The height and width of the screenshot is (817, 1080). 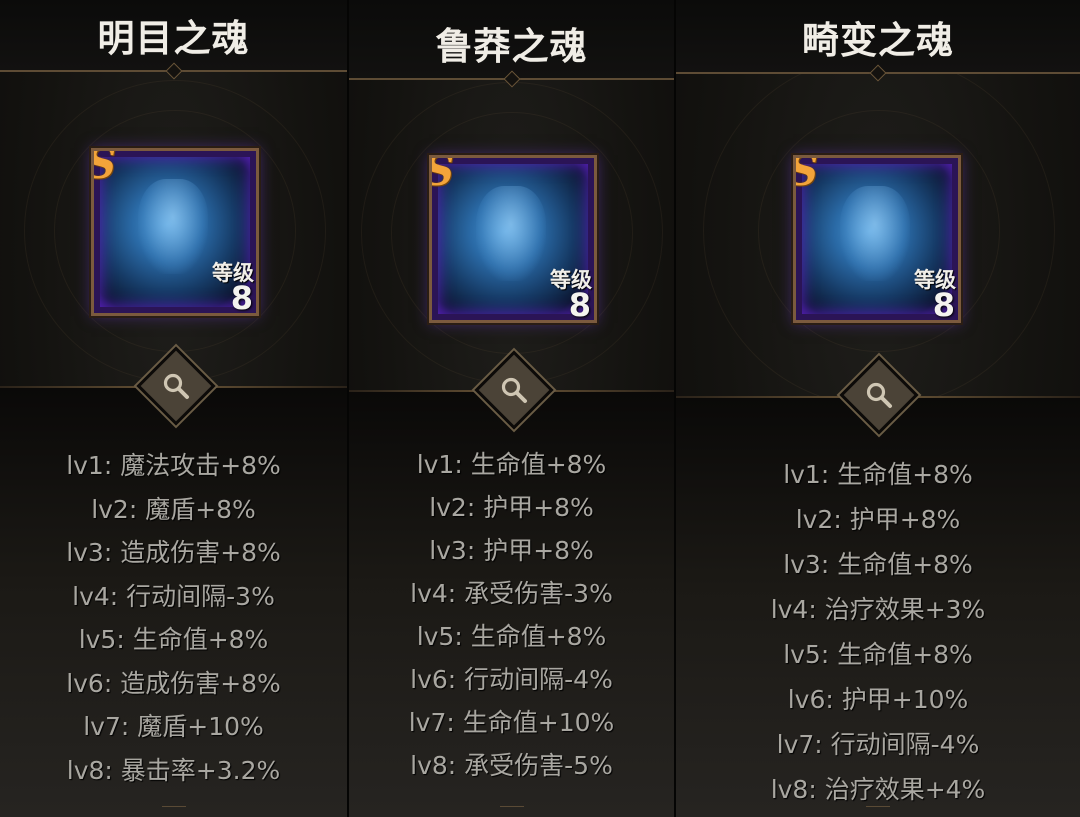 What do you see at coordinates (173, 465) in the screenshot?
I see `stat-line: lv1: 魔法攻击+8%` at bounding box center [173, 465].